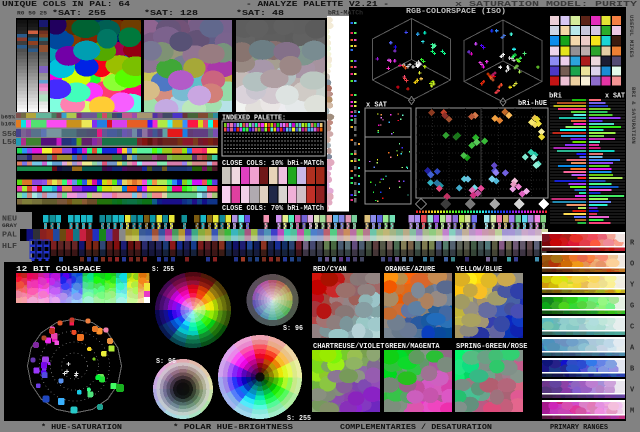 This screenshot has height=432, width=640. I want to click on svg-text: M, so click(632, 412).